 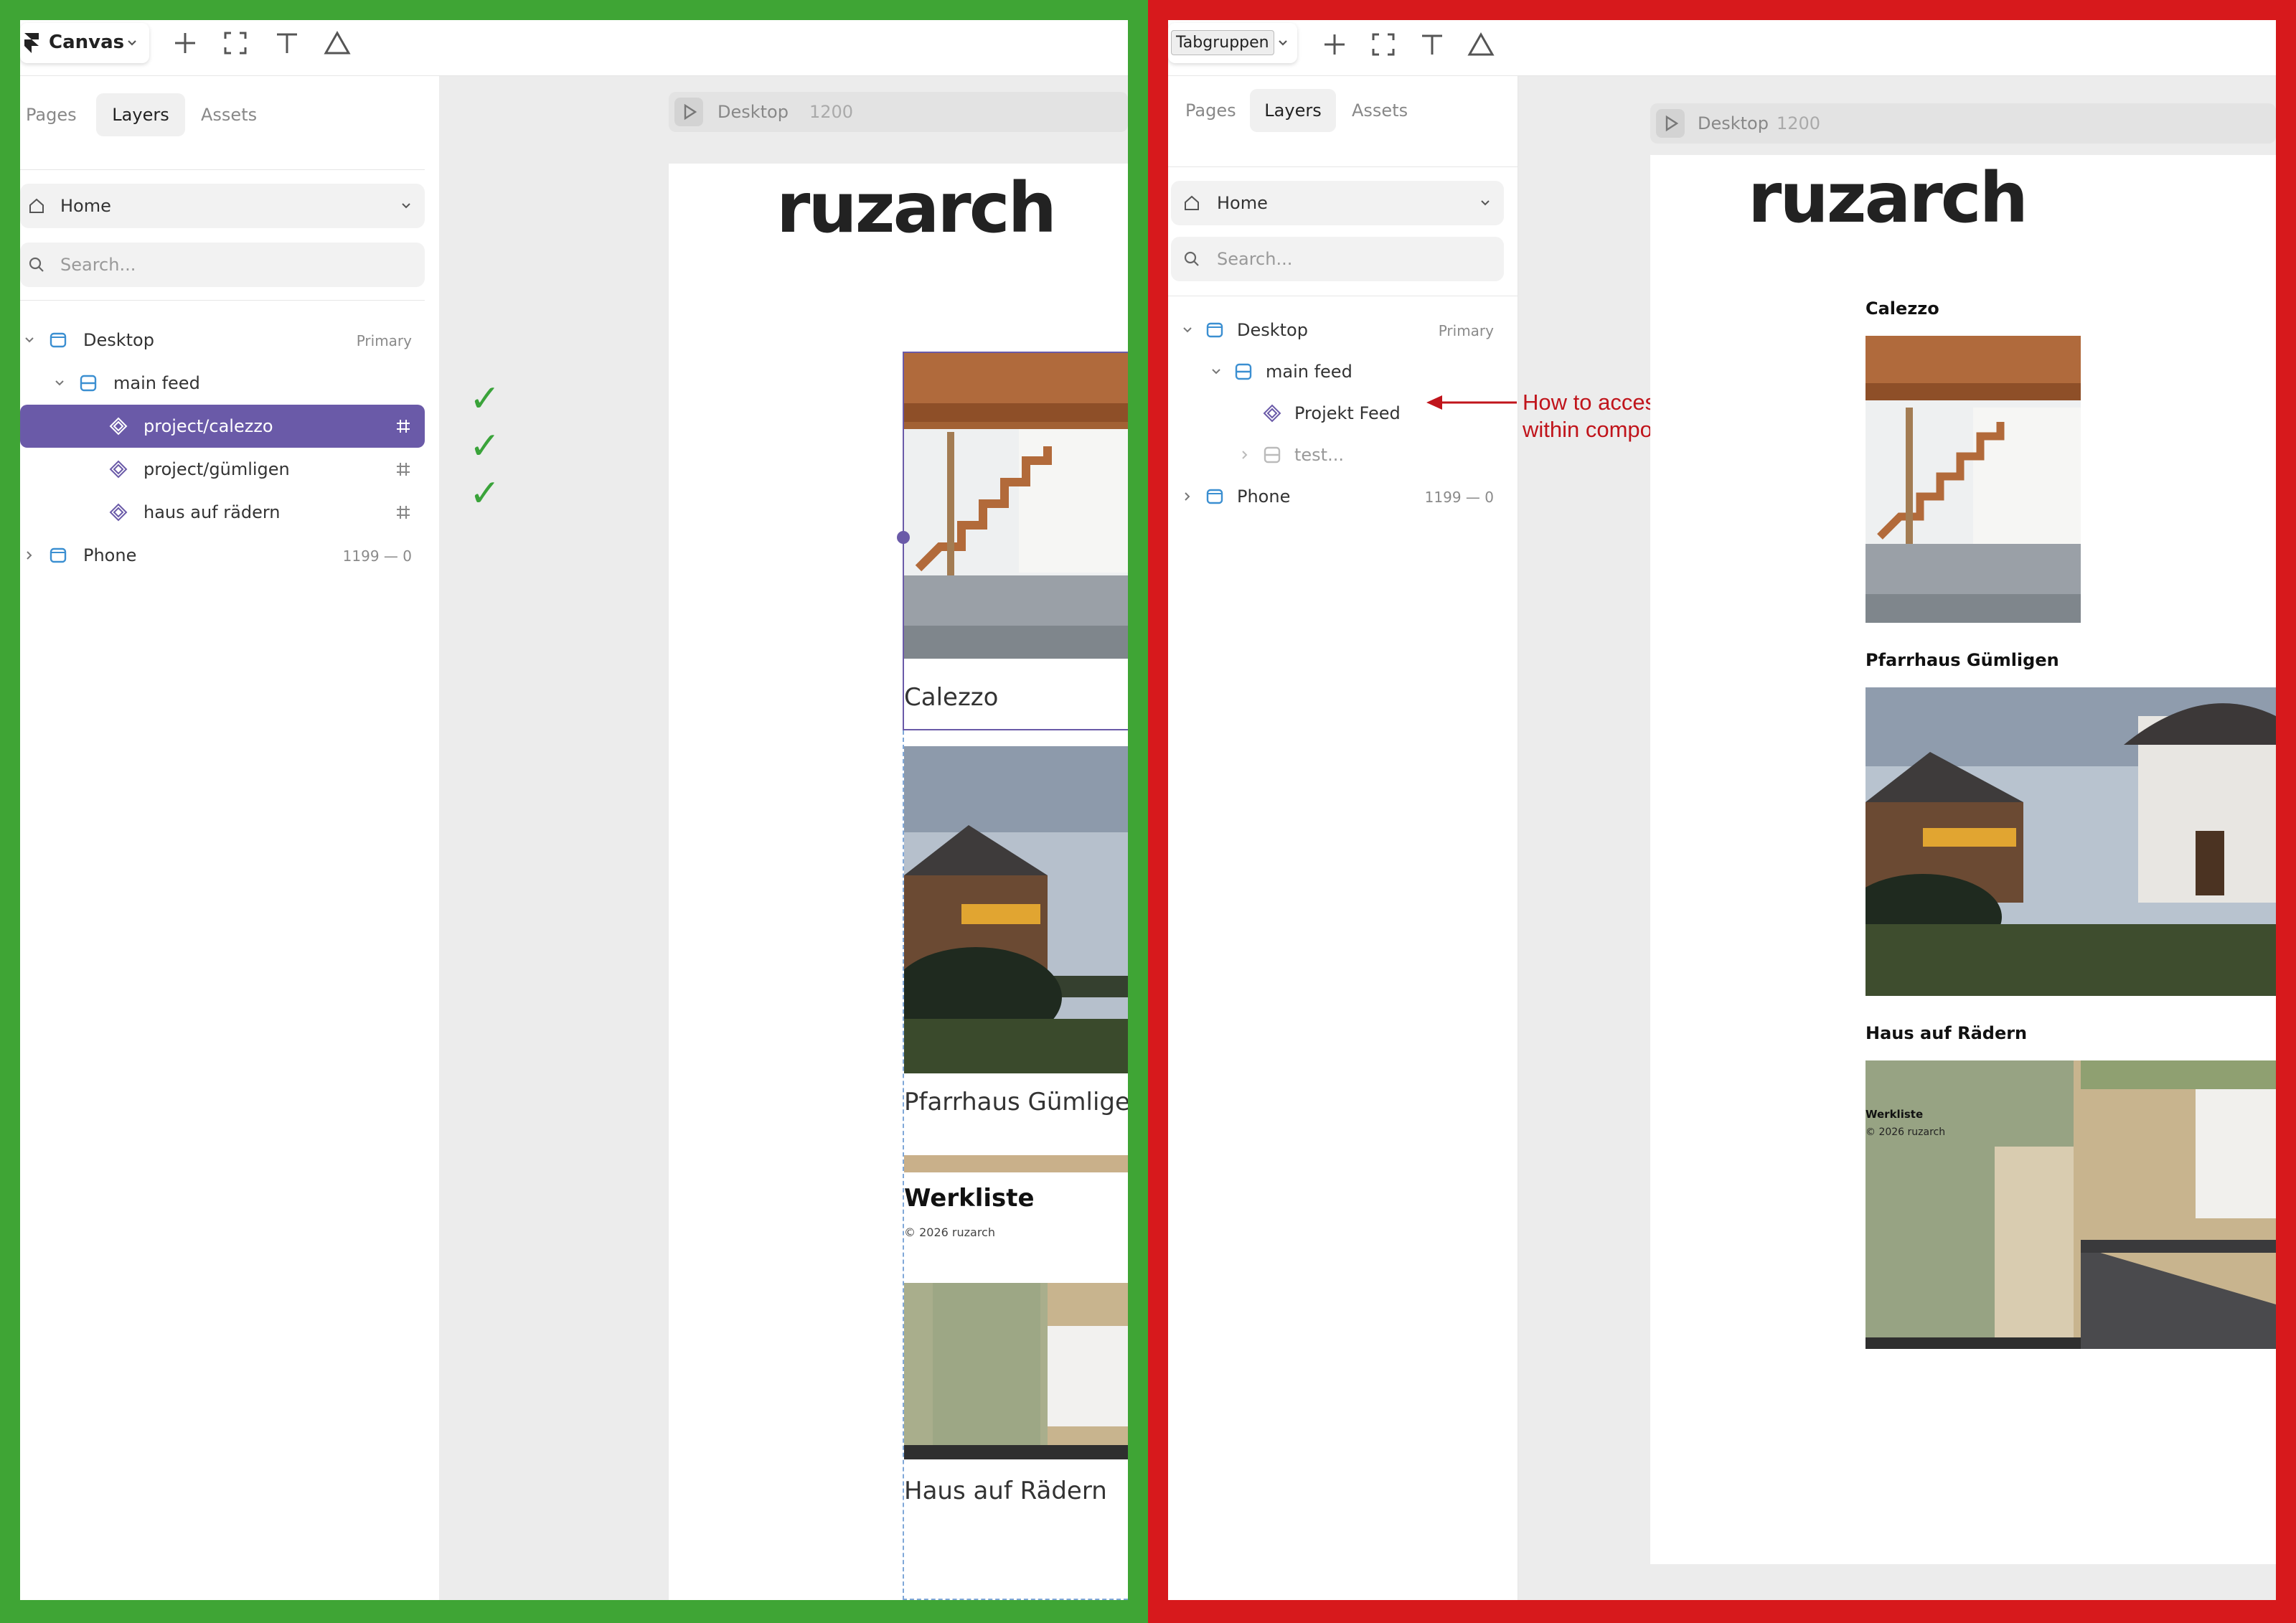 What do you see at coordinates (1906, 1132) in the screenshot?
I see `copyright-overlay-text: © 2026 ruzarch` at bounding box center [1906, 1132].